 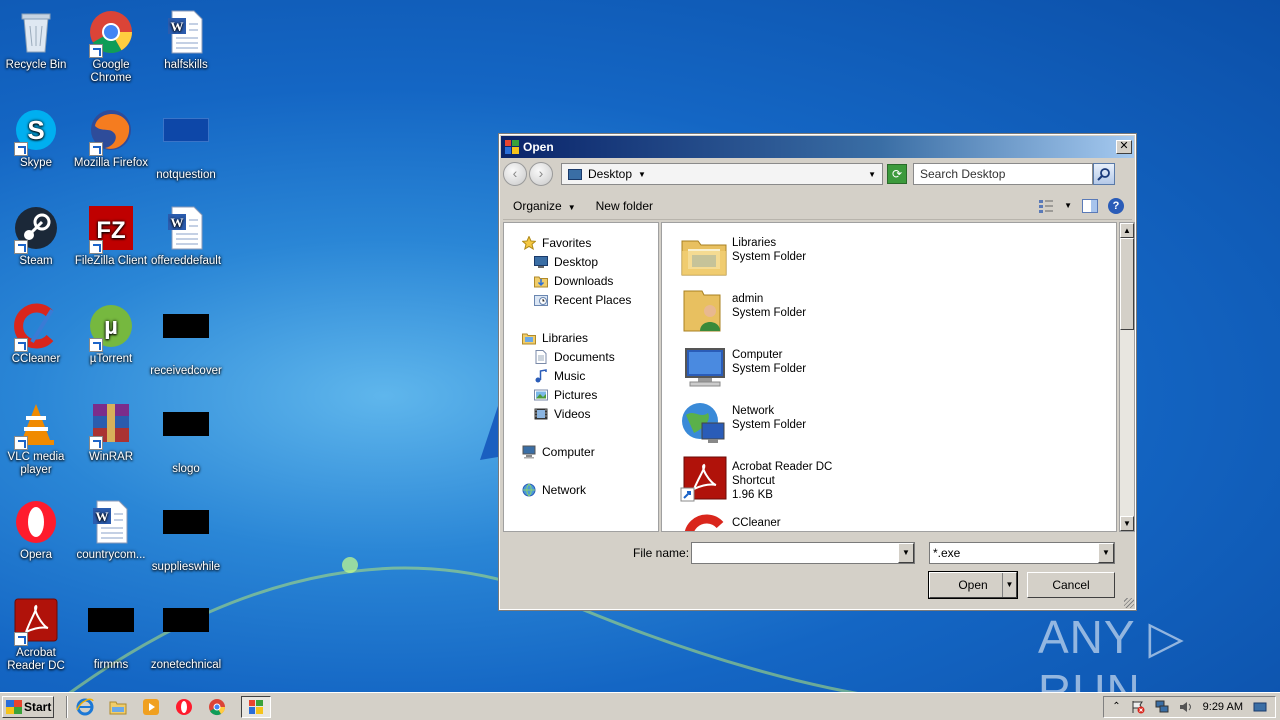 What do you see at coordinates (85, 707) in the screenshot?
I see `internet-explorer-icon` at bounding box center [85, 707].